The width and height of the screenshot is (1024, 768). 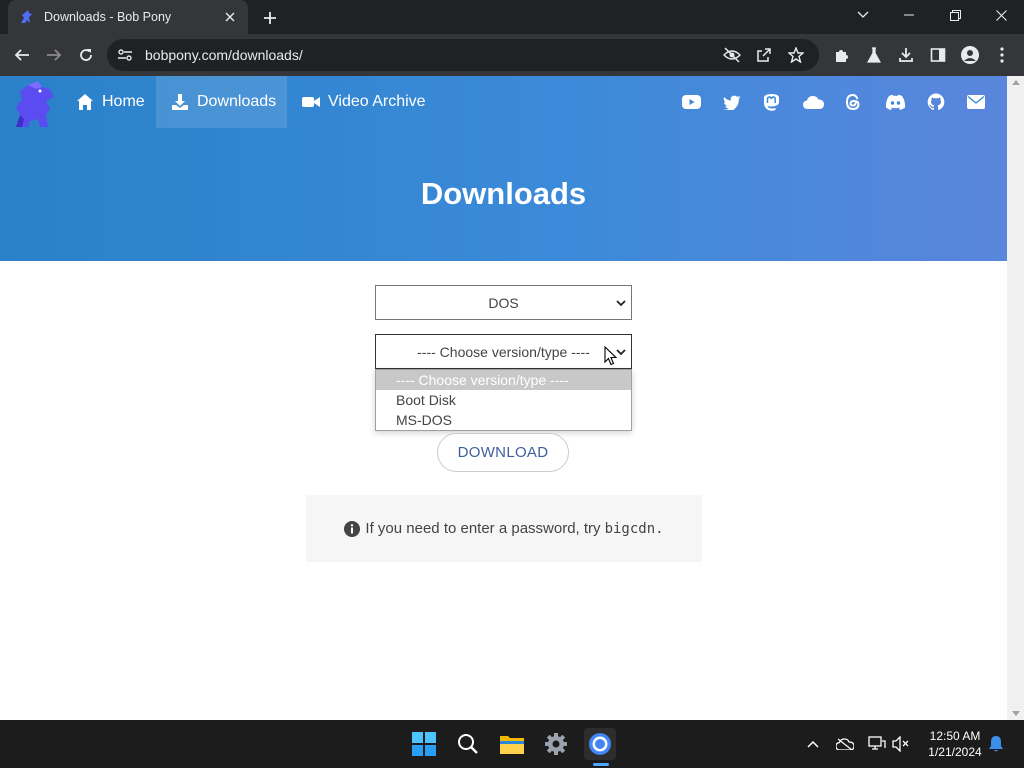 What do you see at coordinates (796, 55) in the screenshot?
I see `bookmark-star-icon` at bounding box center [796, 55].